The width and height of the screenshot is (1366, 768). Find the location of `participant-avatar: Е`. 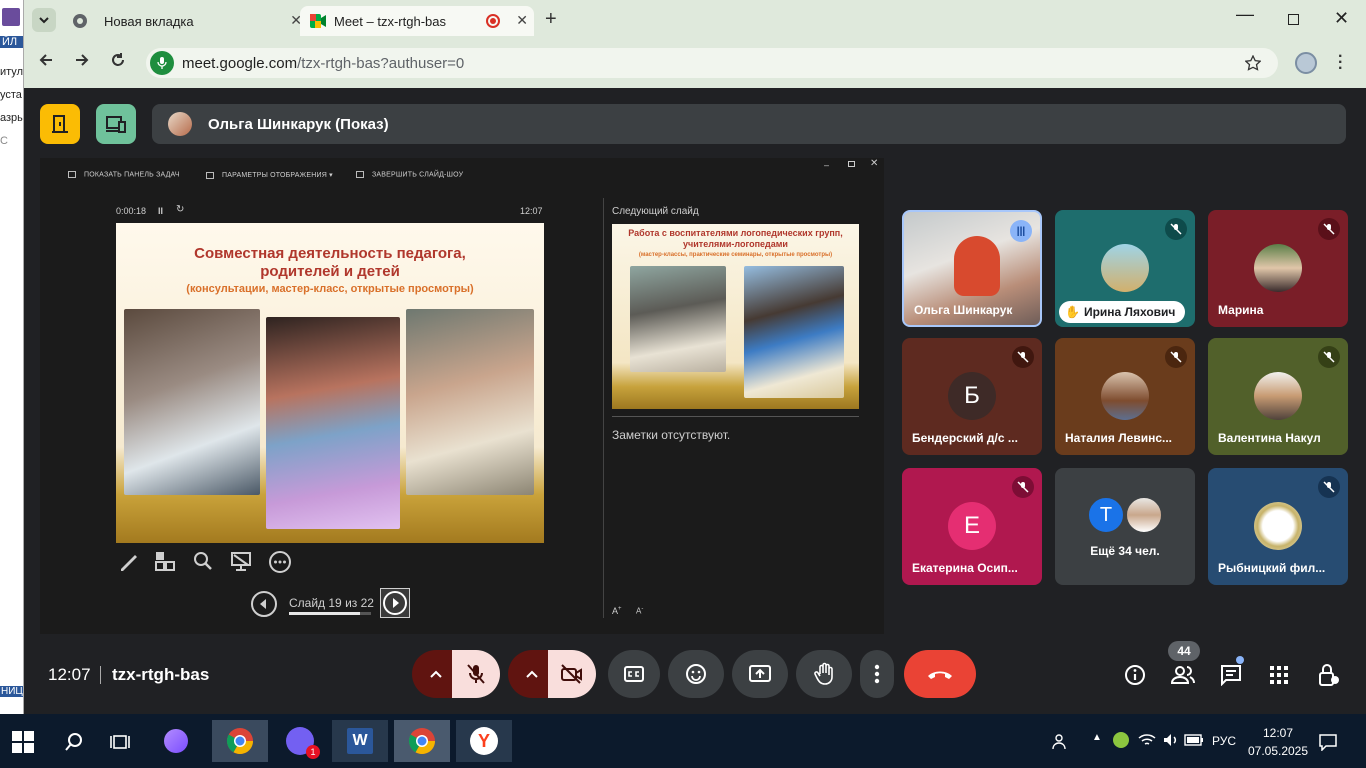

participant-avatar: Е is located at coordinates (972, 526).